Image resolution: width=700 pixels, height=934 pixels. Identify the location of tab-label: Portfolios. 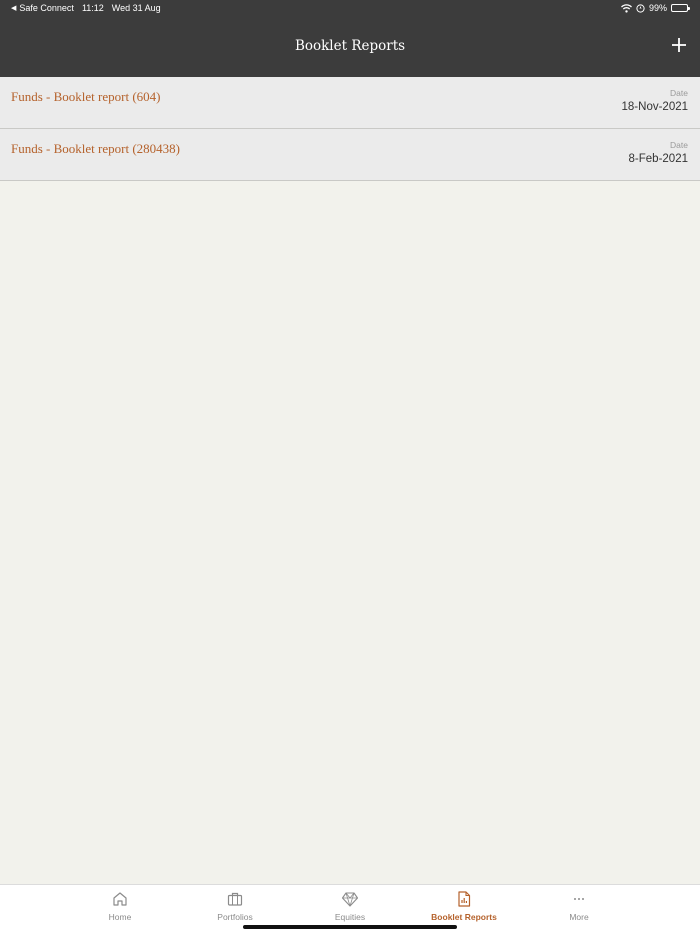
(235, 917).